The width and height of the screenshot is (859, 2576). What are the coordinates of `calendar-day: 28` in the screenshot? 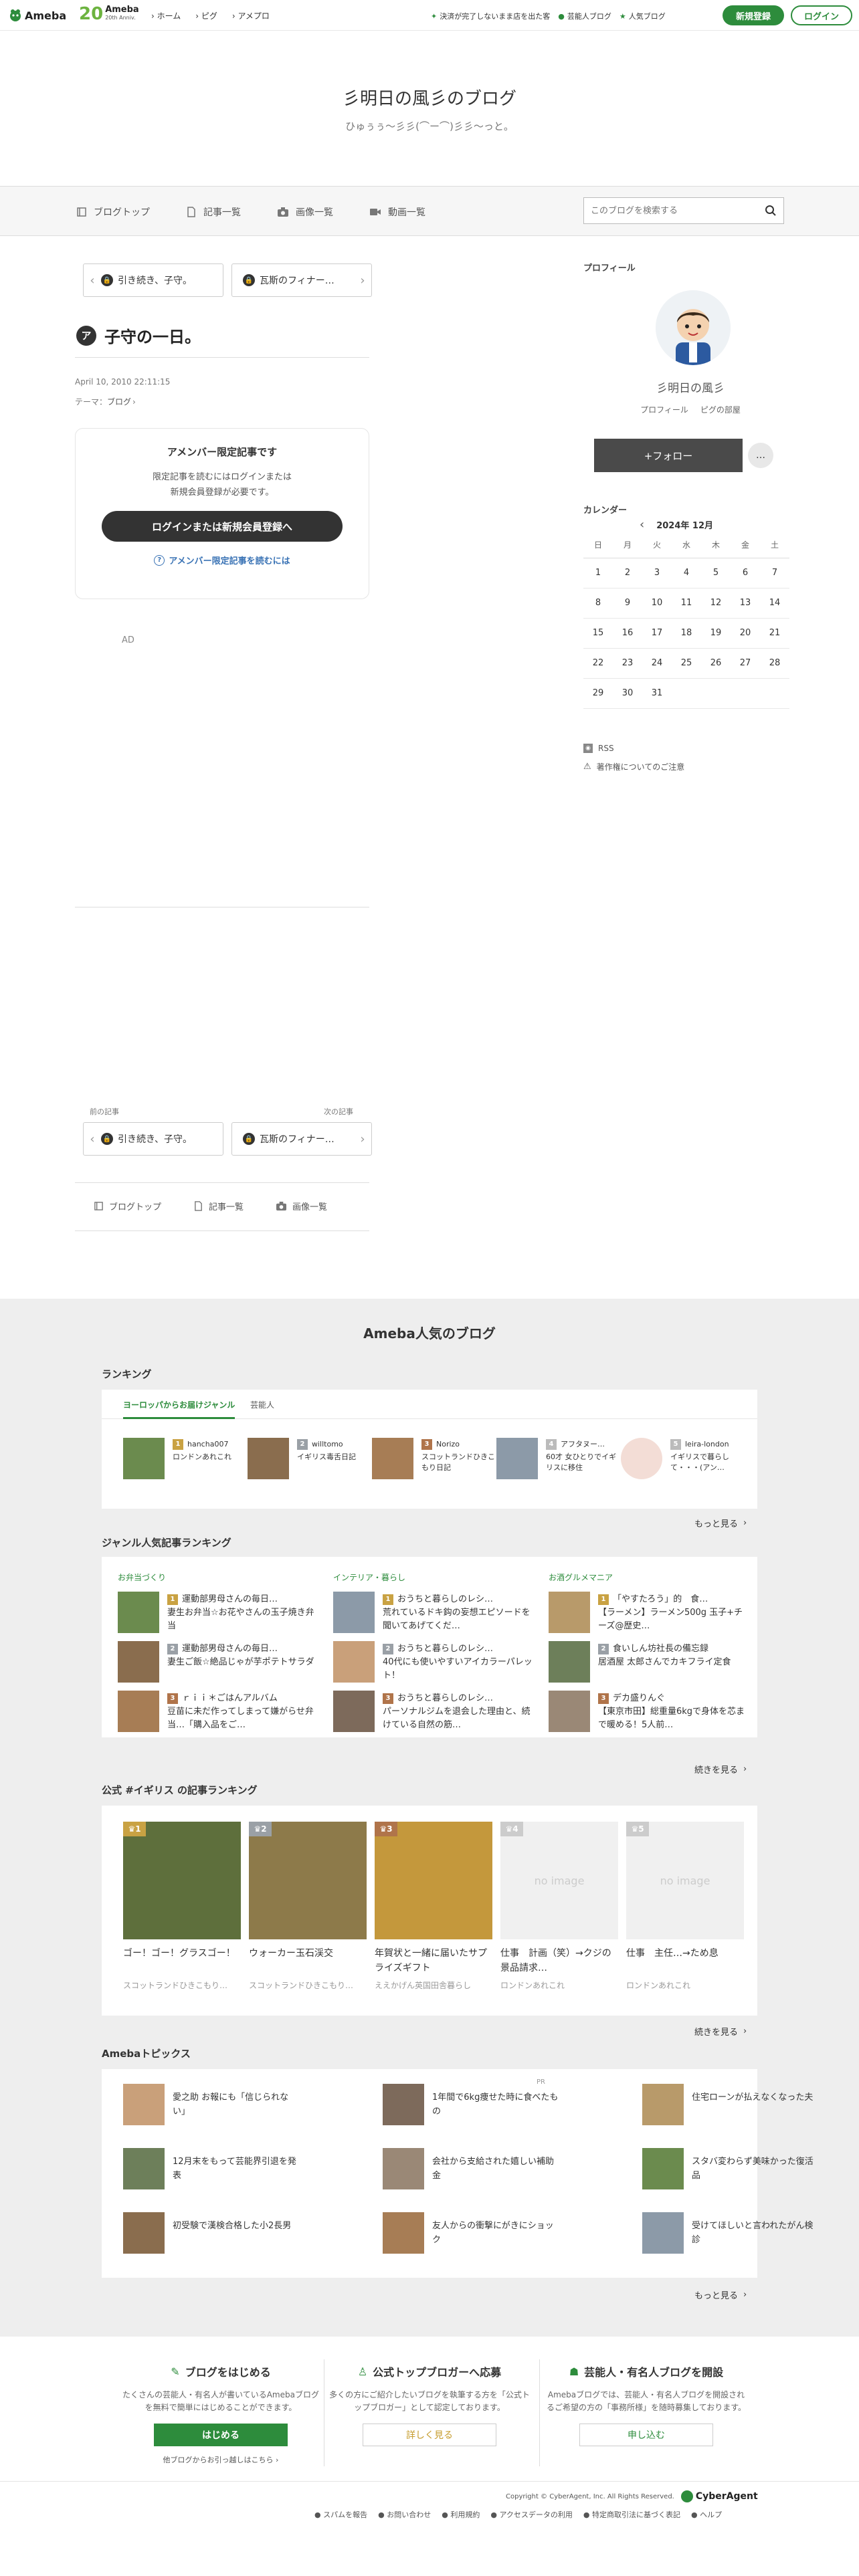 It's located at (774, 663).